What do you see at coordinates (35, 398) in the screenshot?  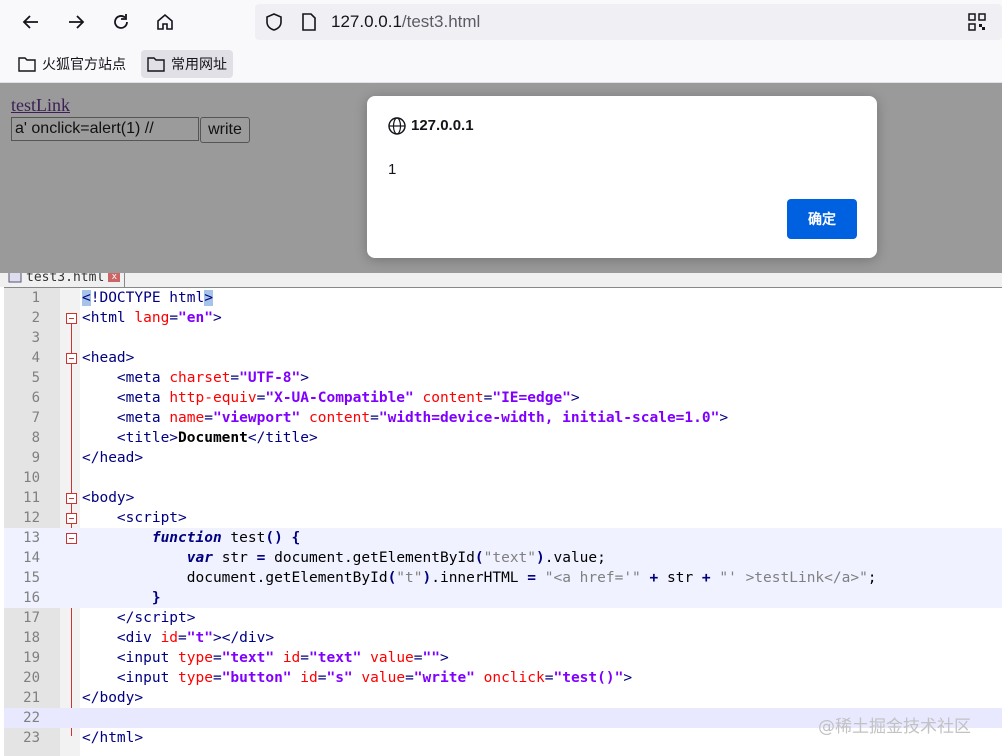 I see `line-number: 6` at bounding box center [35, 398].